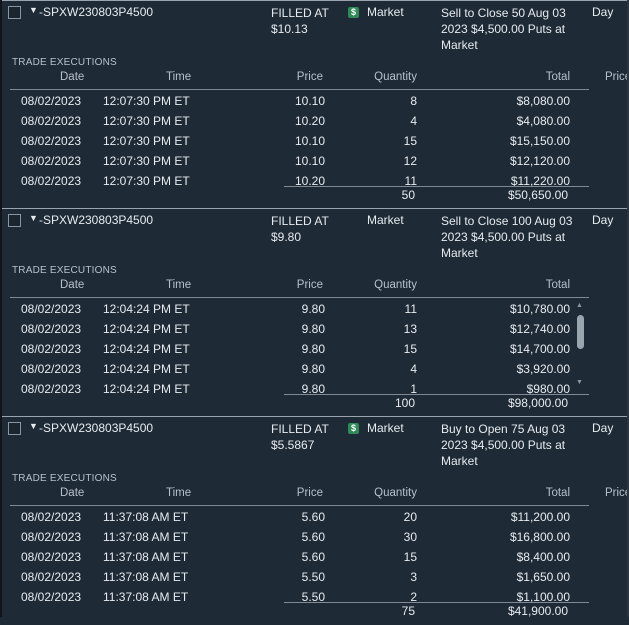 The image size is (629, 625). What do you see at coordinates (295, 309) in the screenshot?
I see `execution-row: 08/02/2023 12:04:24 PM ET 9.80 11 $10,780.00` at bounding box center [295, 309].